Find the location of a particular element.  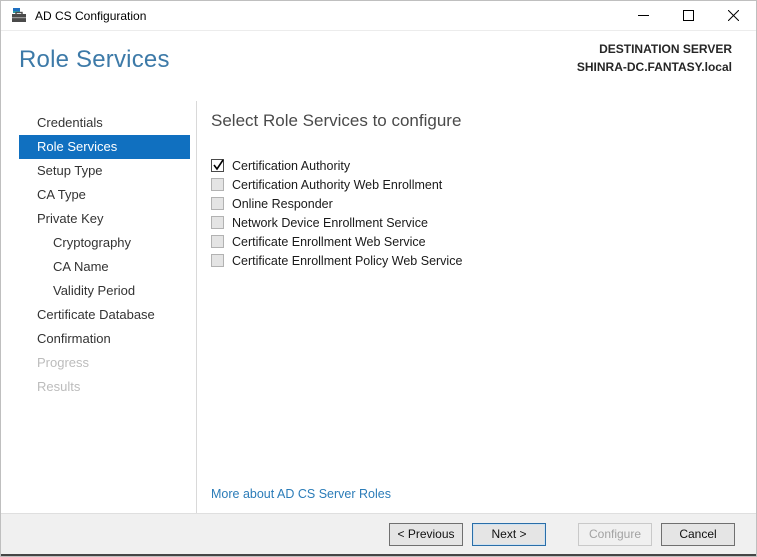

title-bar: AD CS Configuration is located at coordinates (378, 16).